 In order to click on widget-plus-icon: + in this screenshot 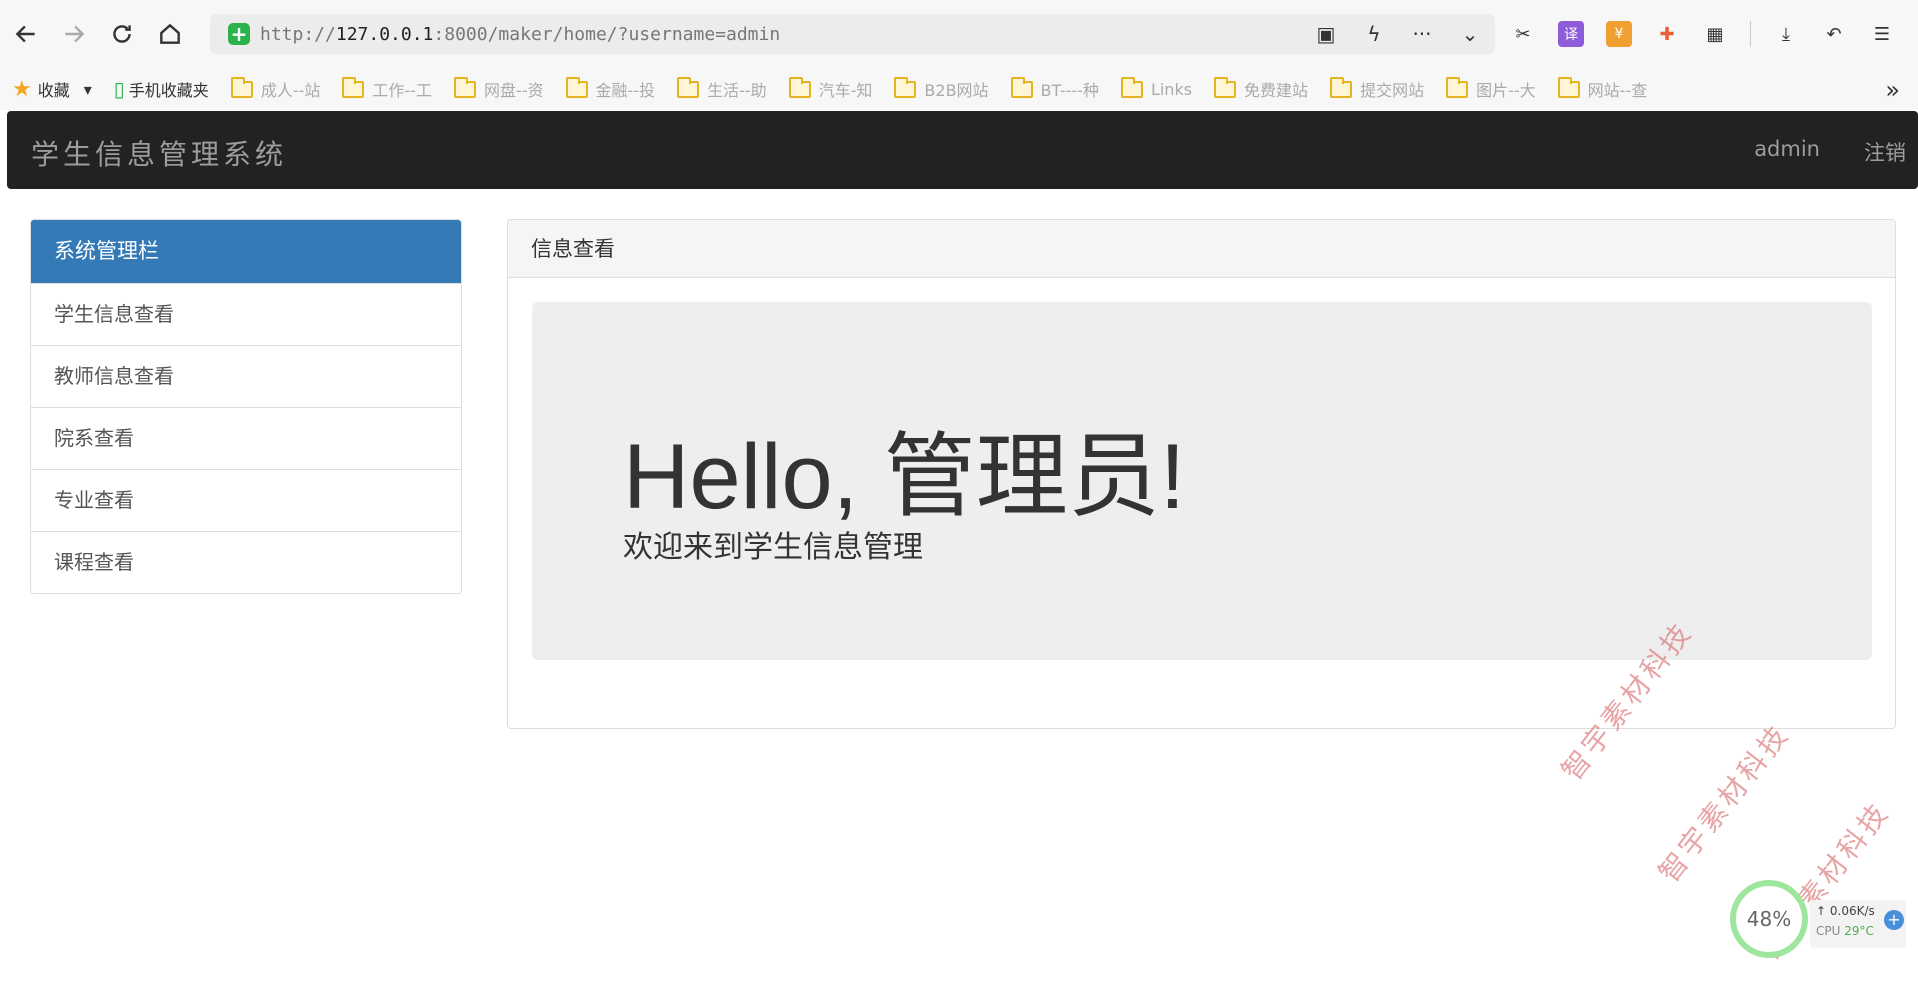, I will do `click(1894, 920)`.